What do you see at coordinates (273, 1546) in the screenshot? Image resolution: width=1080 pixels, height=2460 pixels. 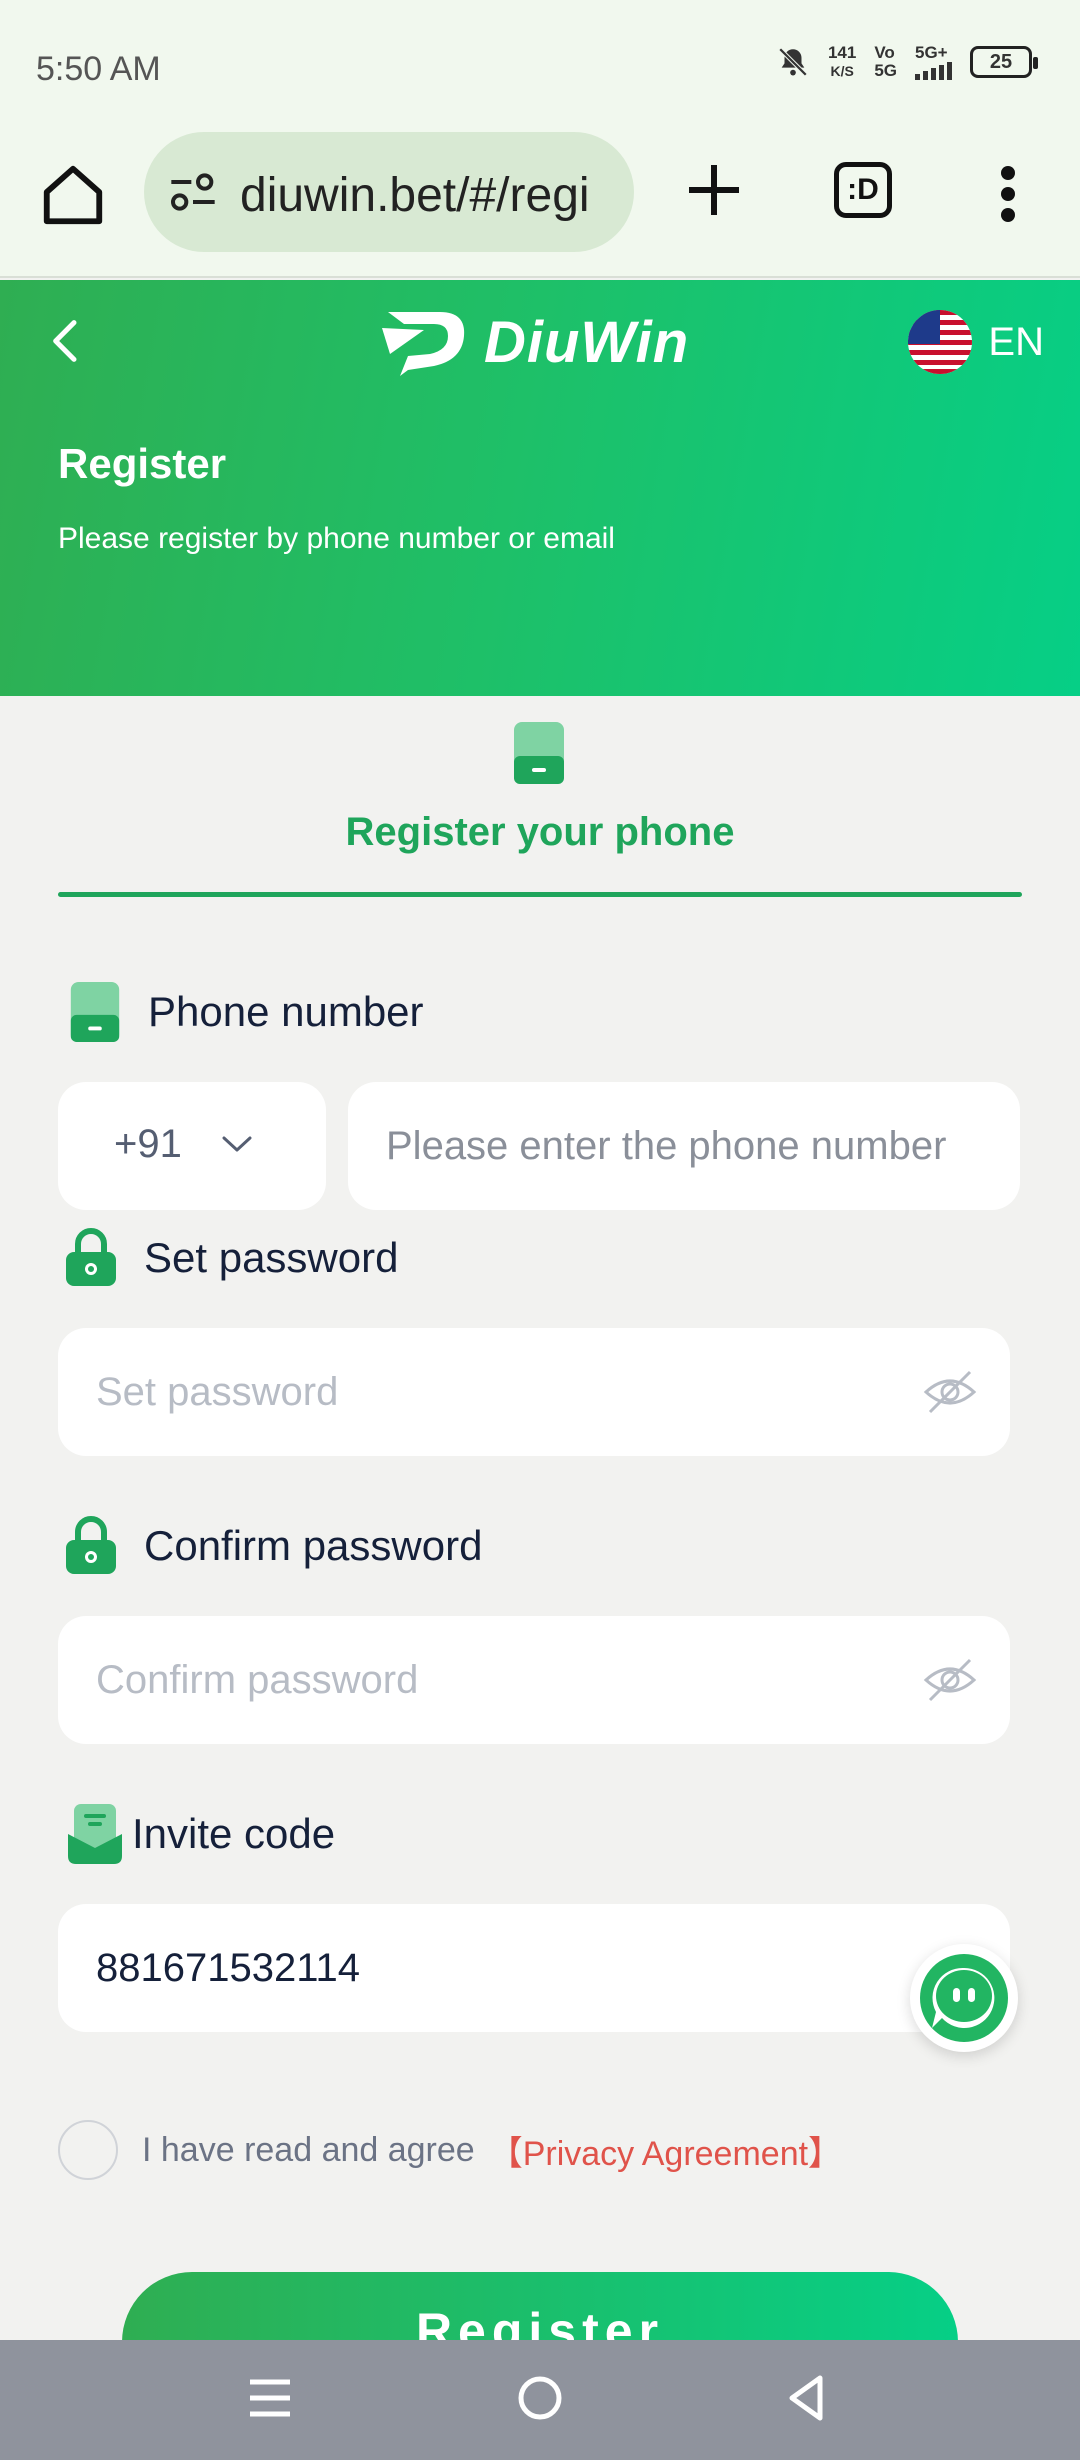 I see `confirm-password-label: Confirm password` at bounding box center [273, 1546].